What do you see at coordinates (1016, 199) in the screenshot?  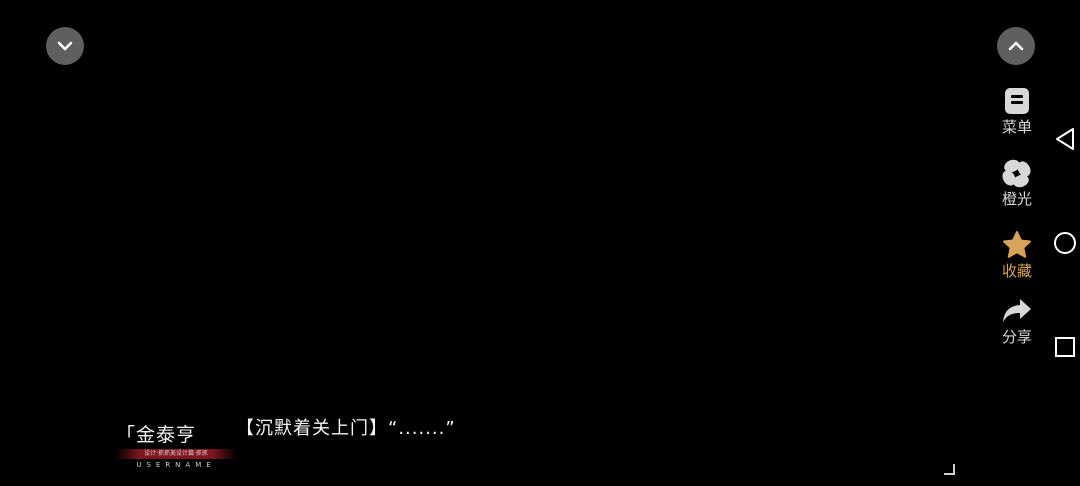 I see `side-menu-label: 橙光` at bounding box center [1016, 199].